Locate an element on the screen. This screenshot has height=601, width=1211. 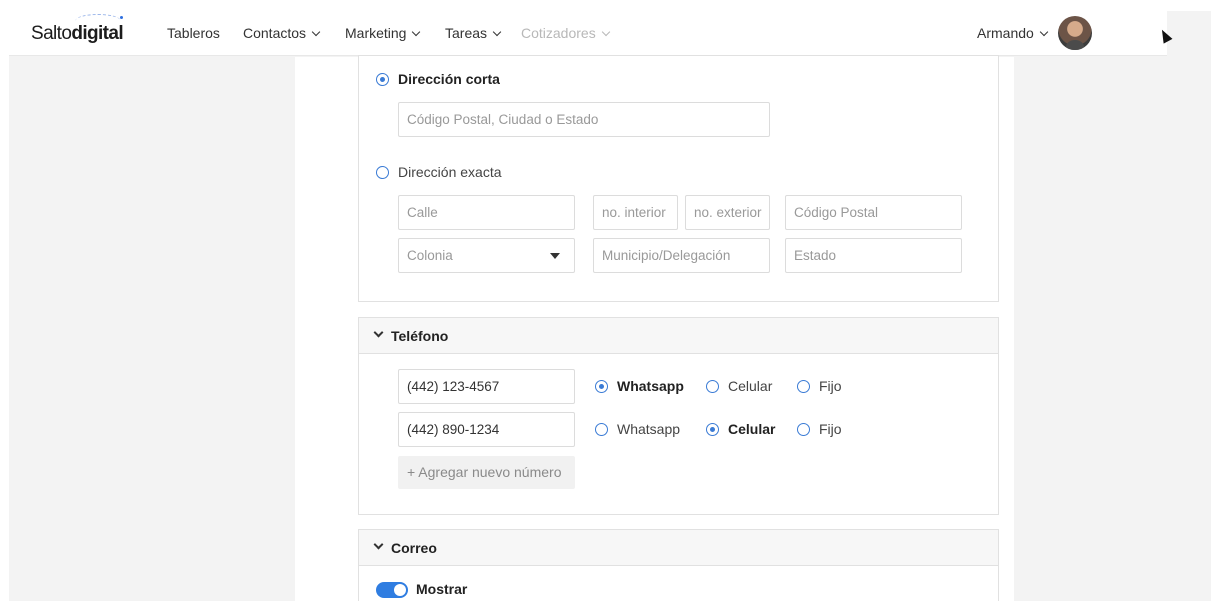
short-address-input: Código Postal, Ciudad o Estado is located at coordinates (584, 119).